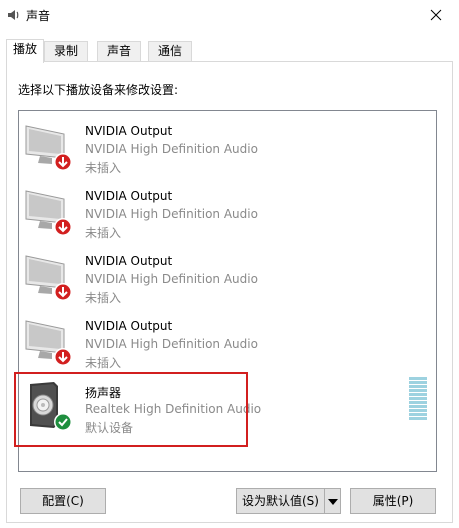 The image size is (459, 528). Describe the element at coordinates (119, 51) in the screenshot. I see `tab-sounds: 声音` at that location.